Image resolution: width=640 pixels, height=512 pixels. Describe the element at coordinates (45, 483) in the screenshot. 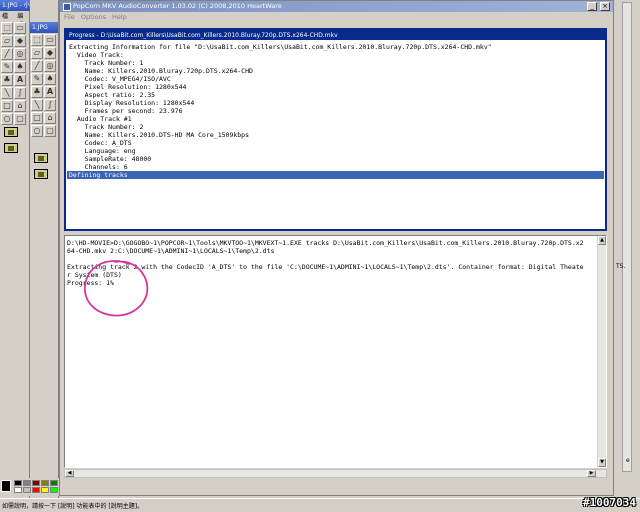

I see `swatch-olive` at that location.